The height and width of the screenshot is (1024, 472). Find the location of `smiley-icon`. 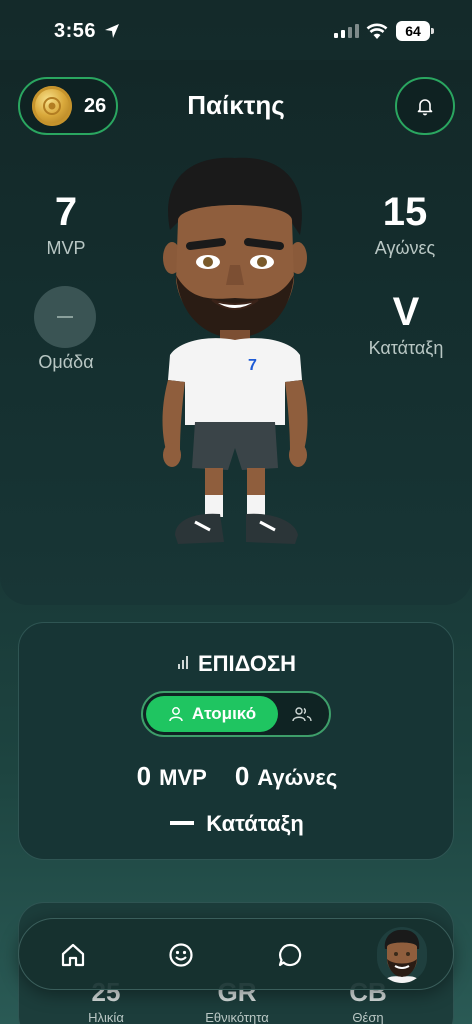

smiley-icon is located at coordinates (181, 955).